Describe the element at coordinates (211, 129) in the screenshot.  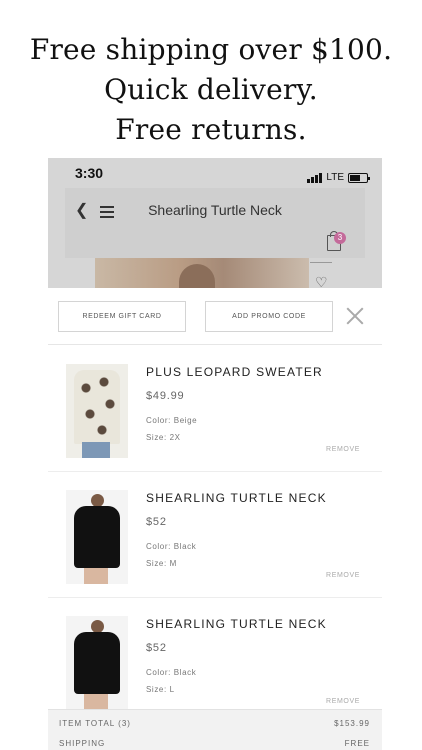
I see `headline-line-3: Free returns.` at that location.